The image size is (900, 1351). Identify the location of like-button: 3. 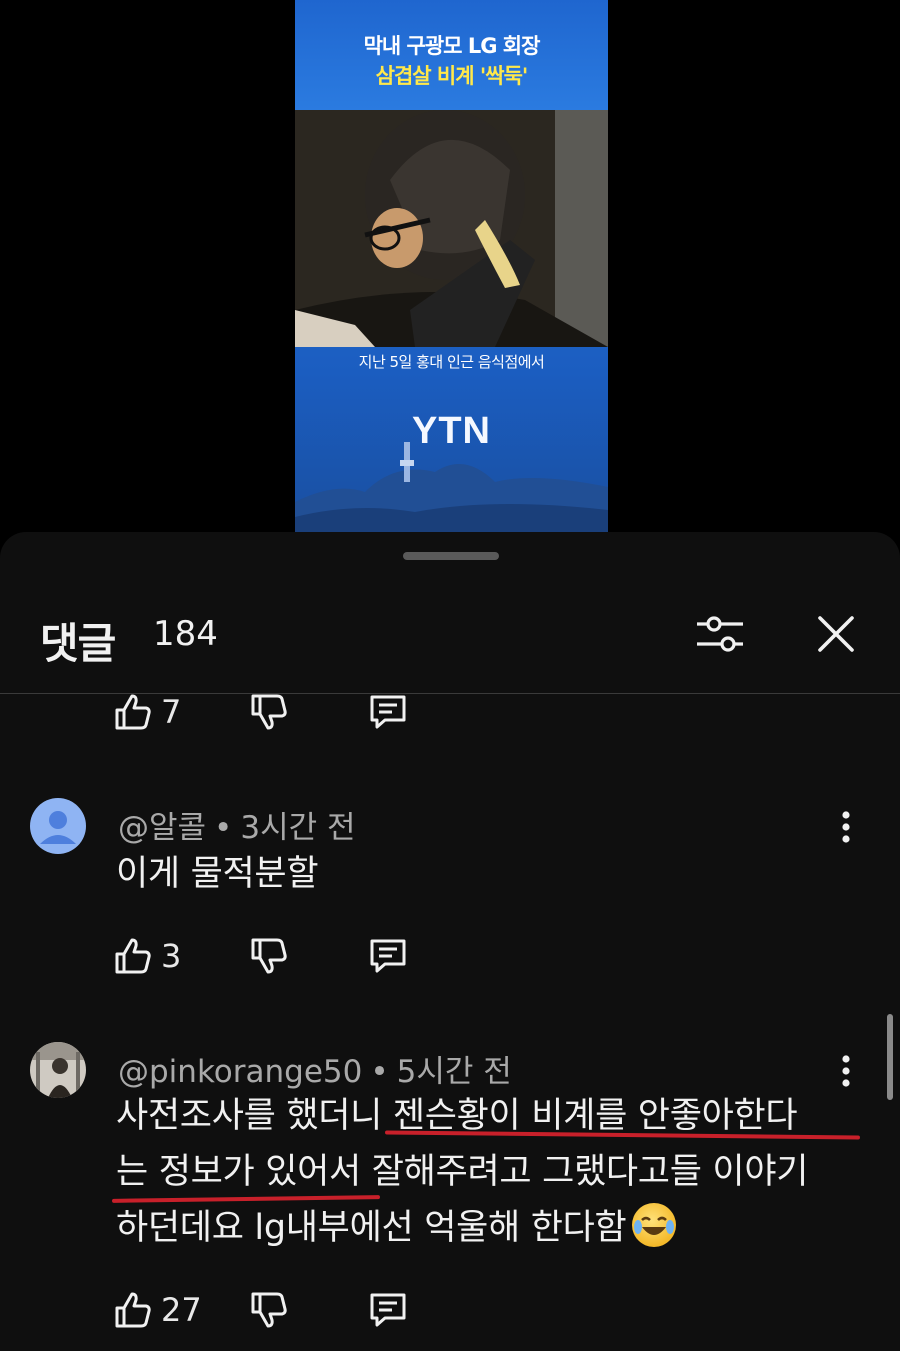
(147, 956).